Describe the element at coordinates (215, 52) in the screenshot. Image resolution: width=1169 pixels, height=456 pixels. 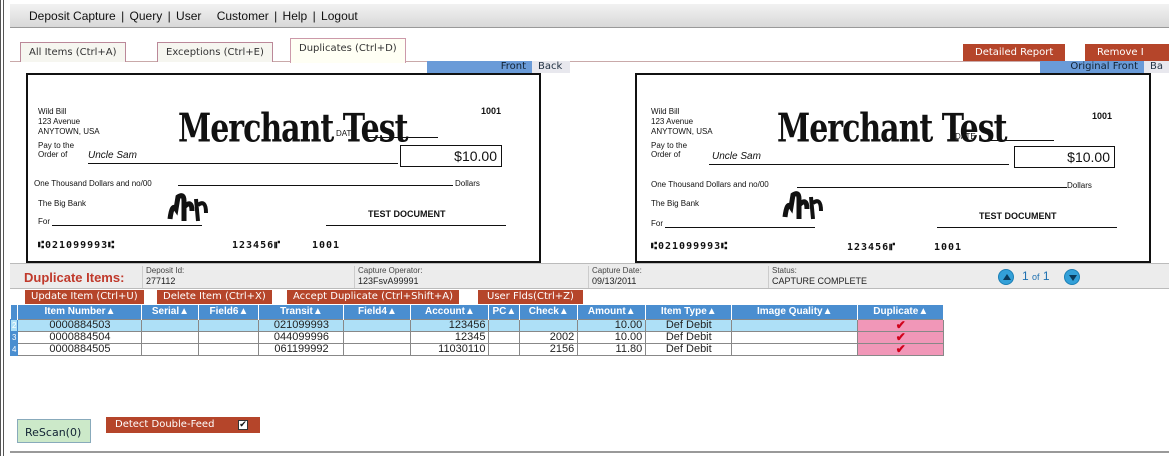
I see `tab-exceptions: Exceptions (Ctrl+E)` at that location.